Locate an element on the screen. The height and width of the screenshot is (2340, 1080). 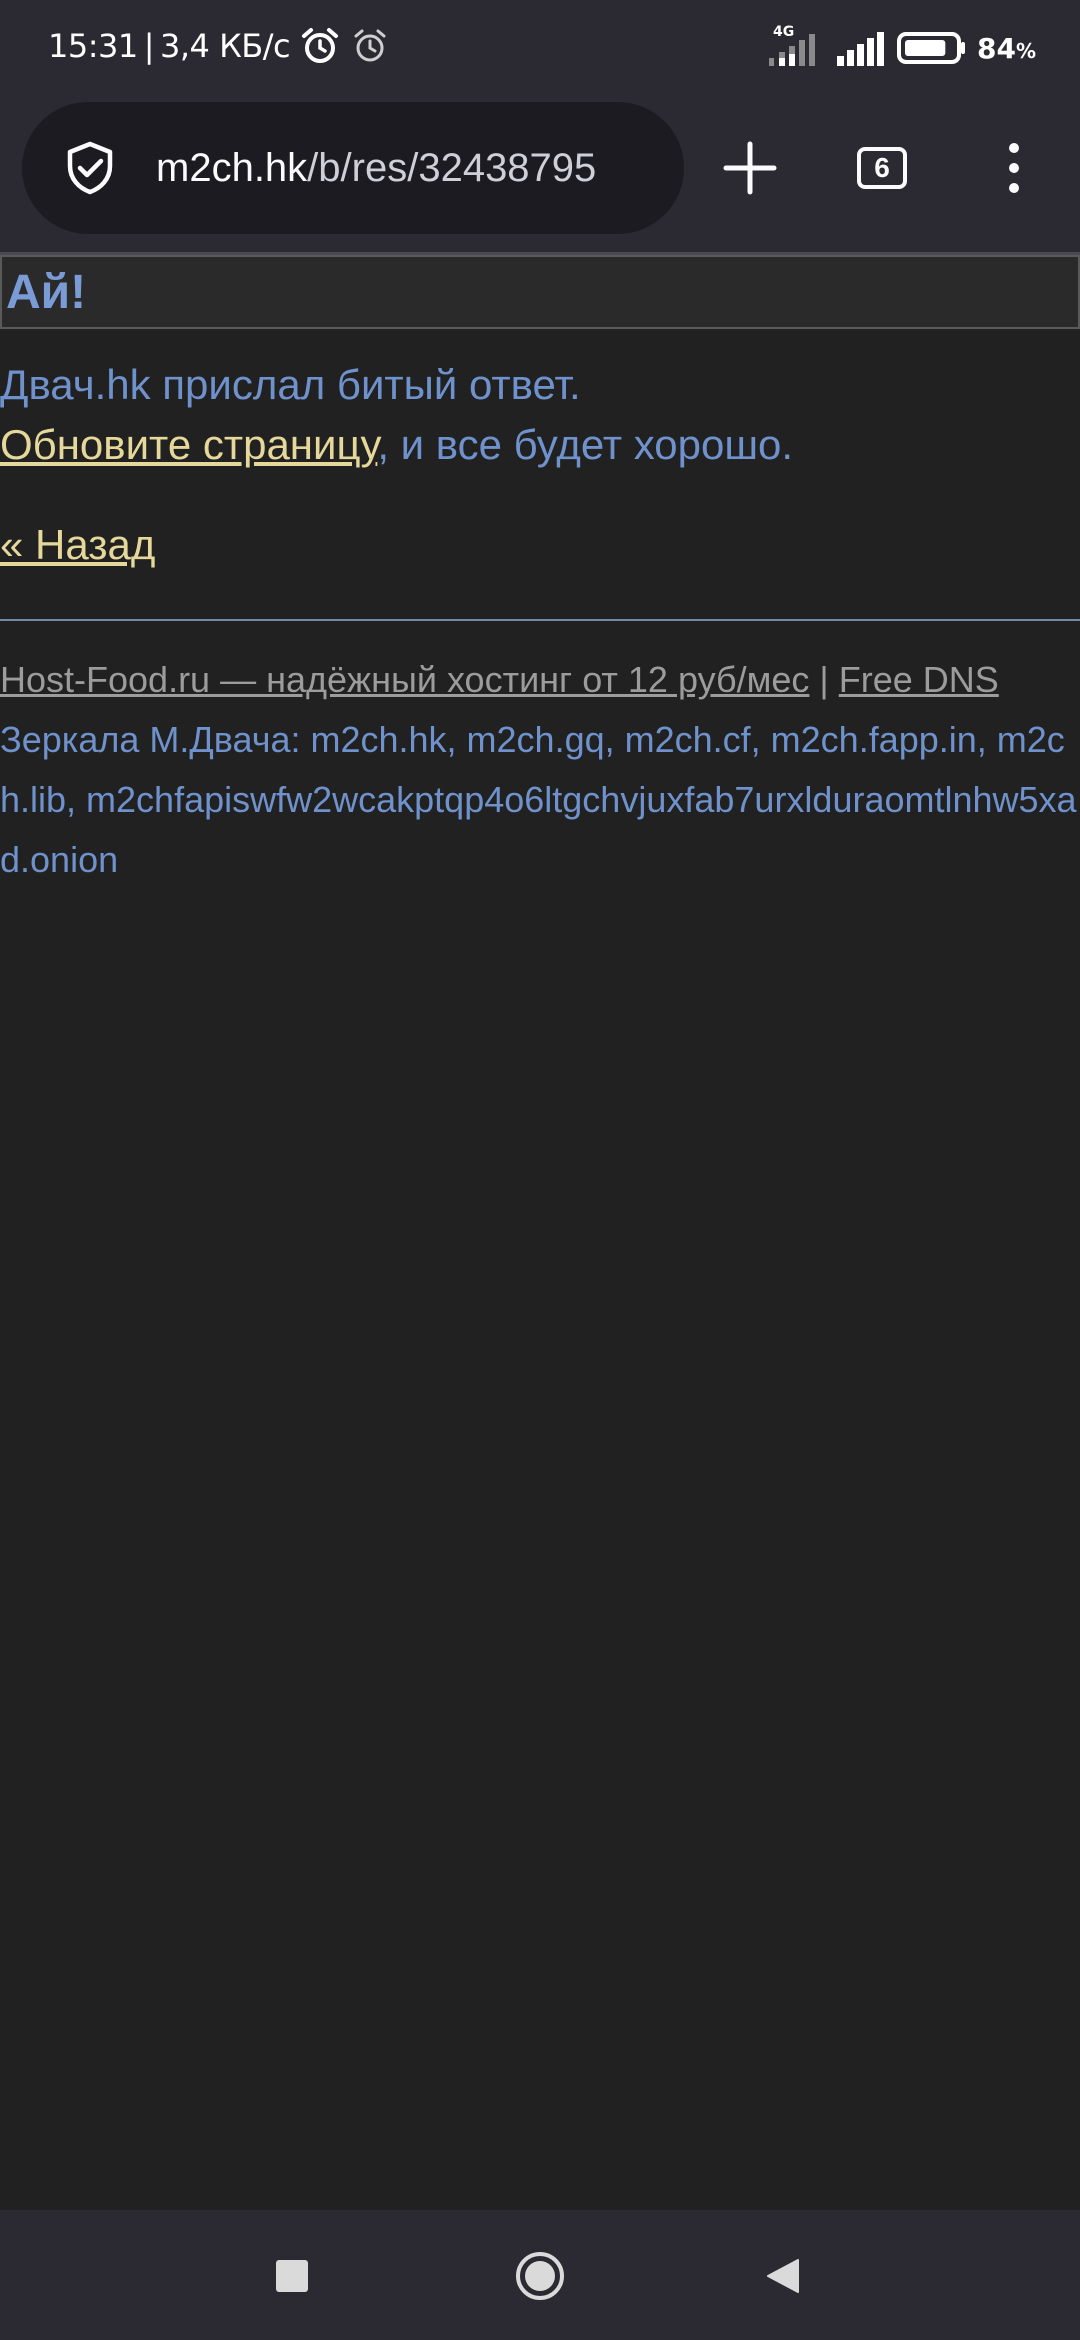
recent-apps-icon is located at coordinates (292, 2276).